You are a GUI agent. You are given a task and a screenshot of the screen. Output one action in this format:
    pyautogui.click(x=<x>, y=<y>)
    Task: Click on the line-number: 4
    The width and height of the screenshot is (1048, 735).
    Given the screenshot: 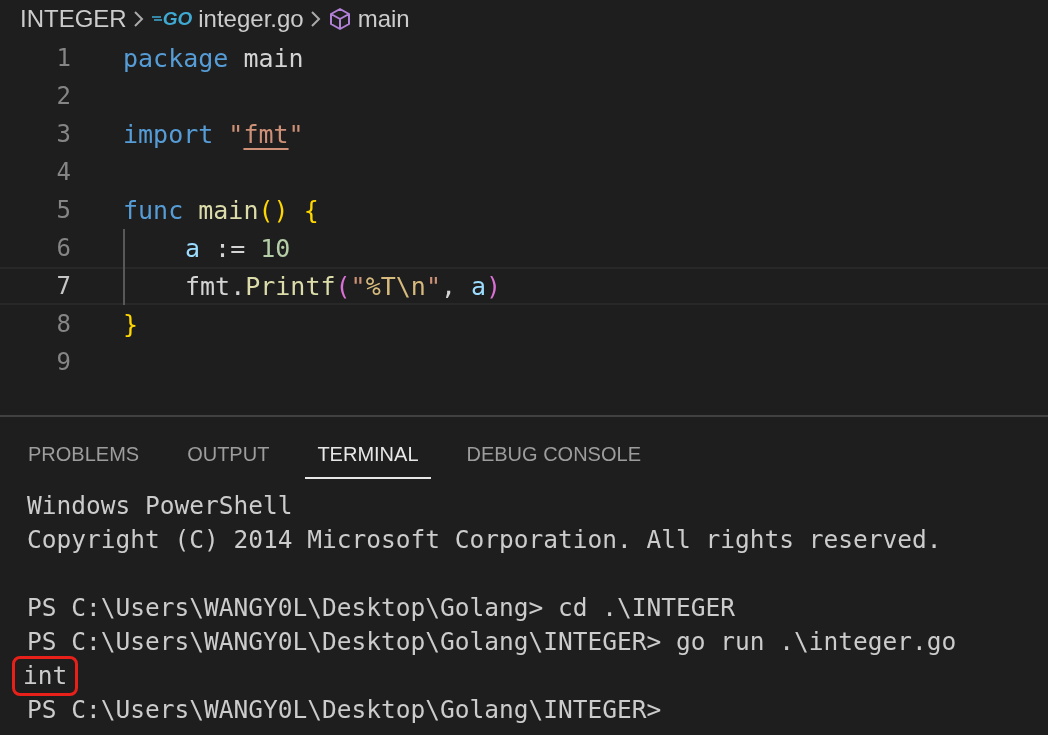 What is the action you would take?
    pyautogui.click(x=63, y=172)
    